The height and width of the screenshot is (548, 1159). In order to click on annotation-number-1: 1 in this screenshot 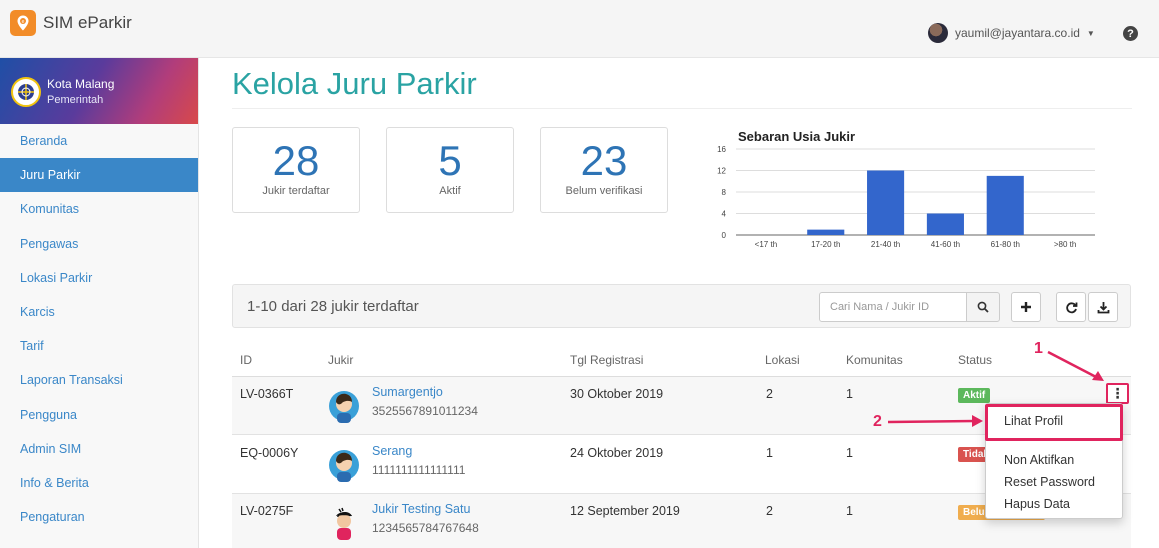, I will do `click(1038, 348)`.